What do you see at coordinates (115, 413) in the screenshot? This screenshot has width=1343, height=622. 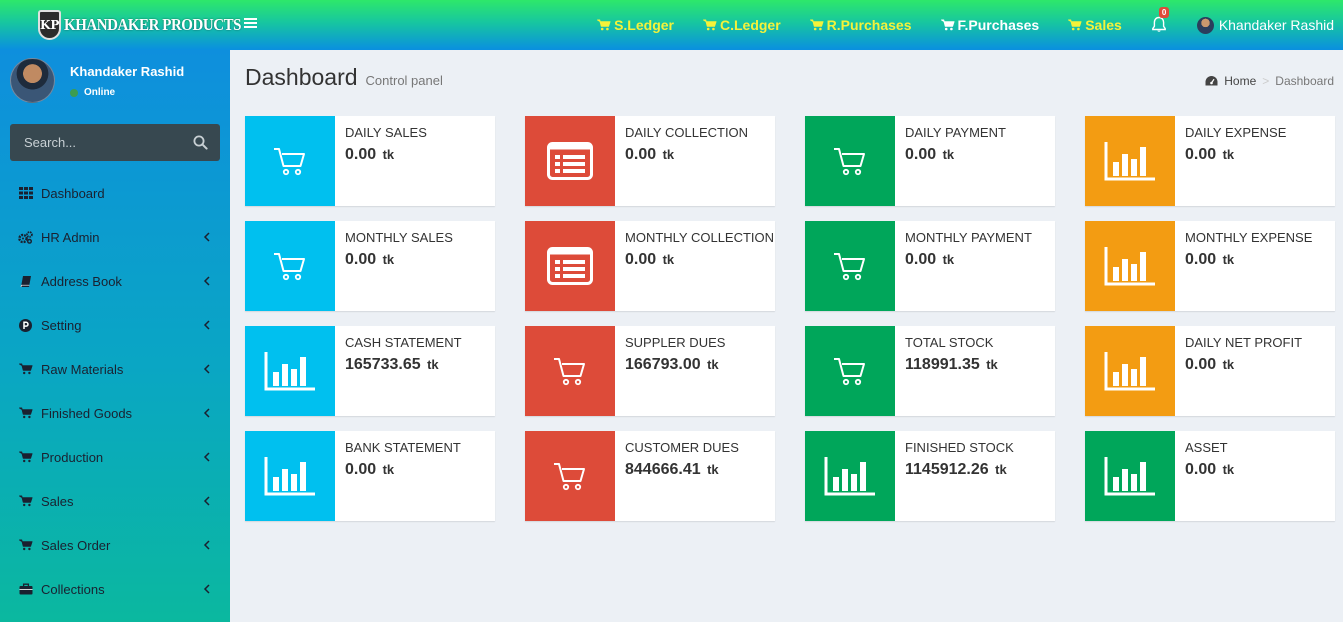 I see `sidebar-item-finished-goods: Finished Goods` at bounding box center [115, 413].